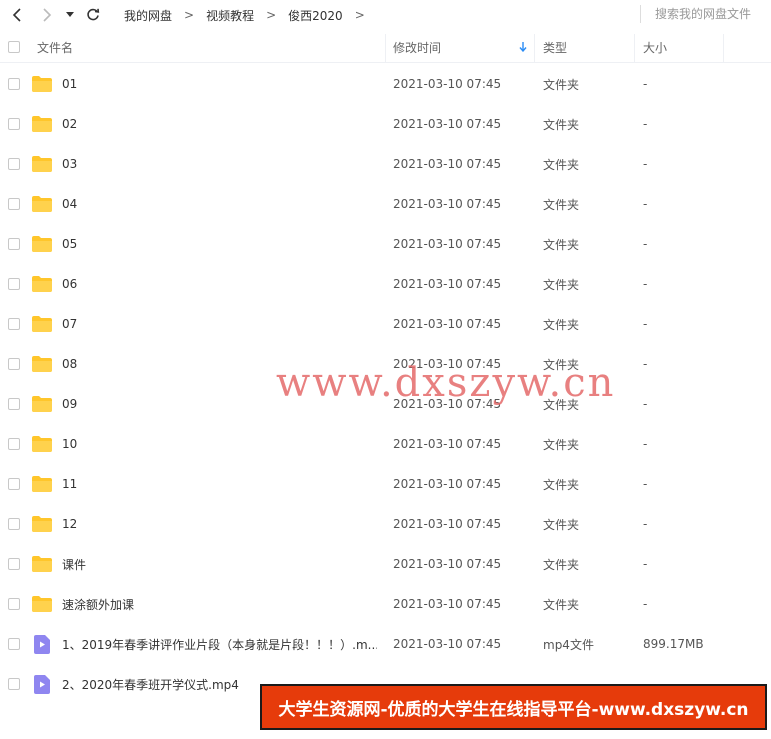 This screenshot has width=771, height=739. I want to click on video-file-icon, so click(42, 644).